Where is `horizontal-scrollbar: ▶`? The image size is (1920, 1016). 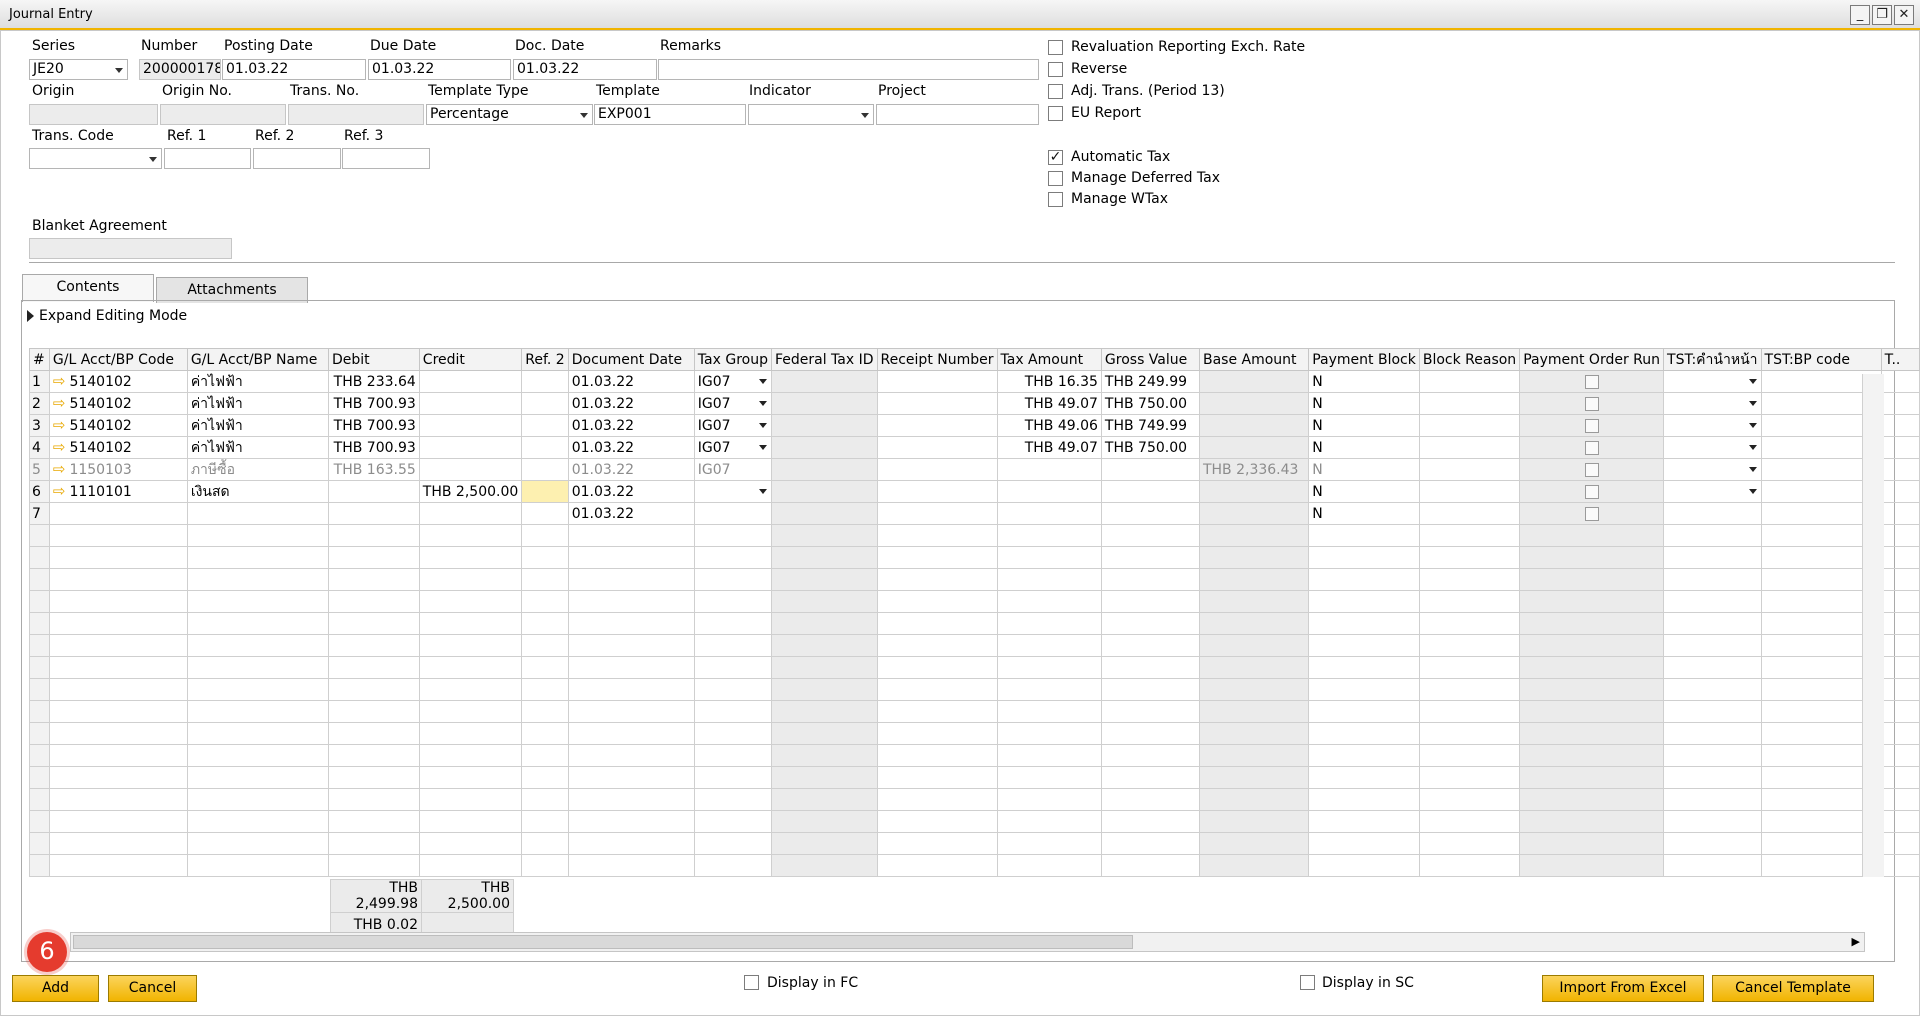
horizontal-scrollbar: ▶ is located at coordinates (967, 942).